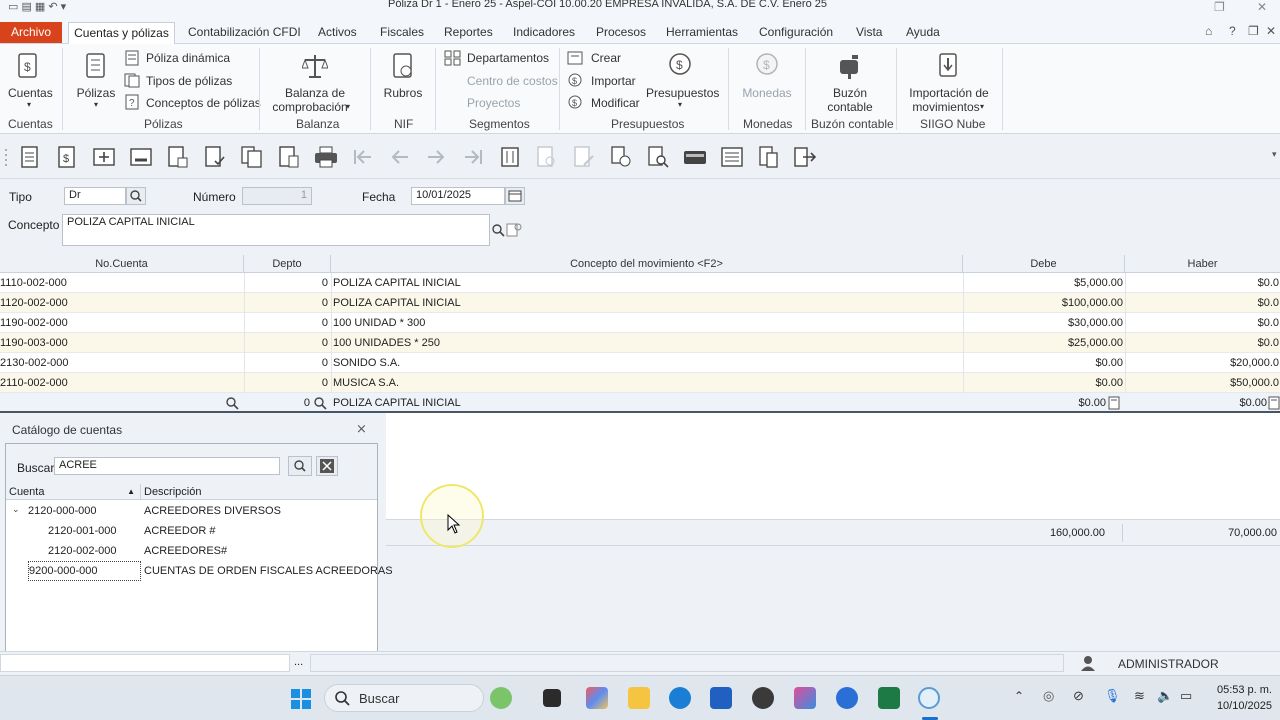 The height and width of the screenshot is (720, 1280). Describe the element at coordinates (252, 157) in the screenshot. I see `copy-doc-icon` at that location.